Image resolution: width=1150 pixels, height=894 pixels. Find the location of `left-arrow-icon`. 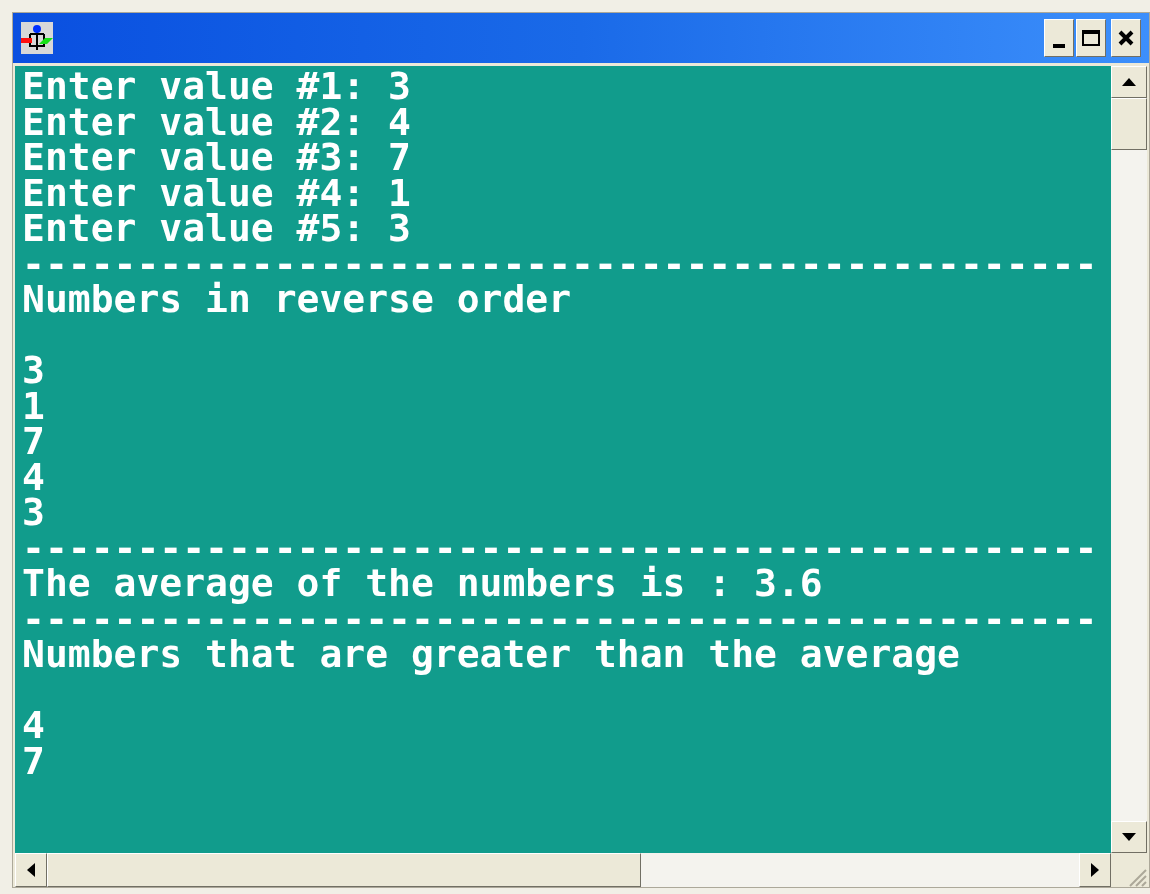

left-arrow-icon is located at coordinates (31, 870).